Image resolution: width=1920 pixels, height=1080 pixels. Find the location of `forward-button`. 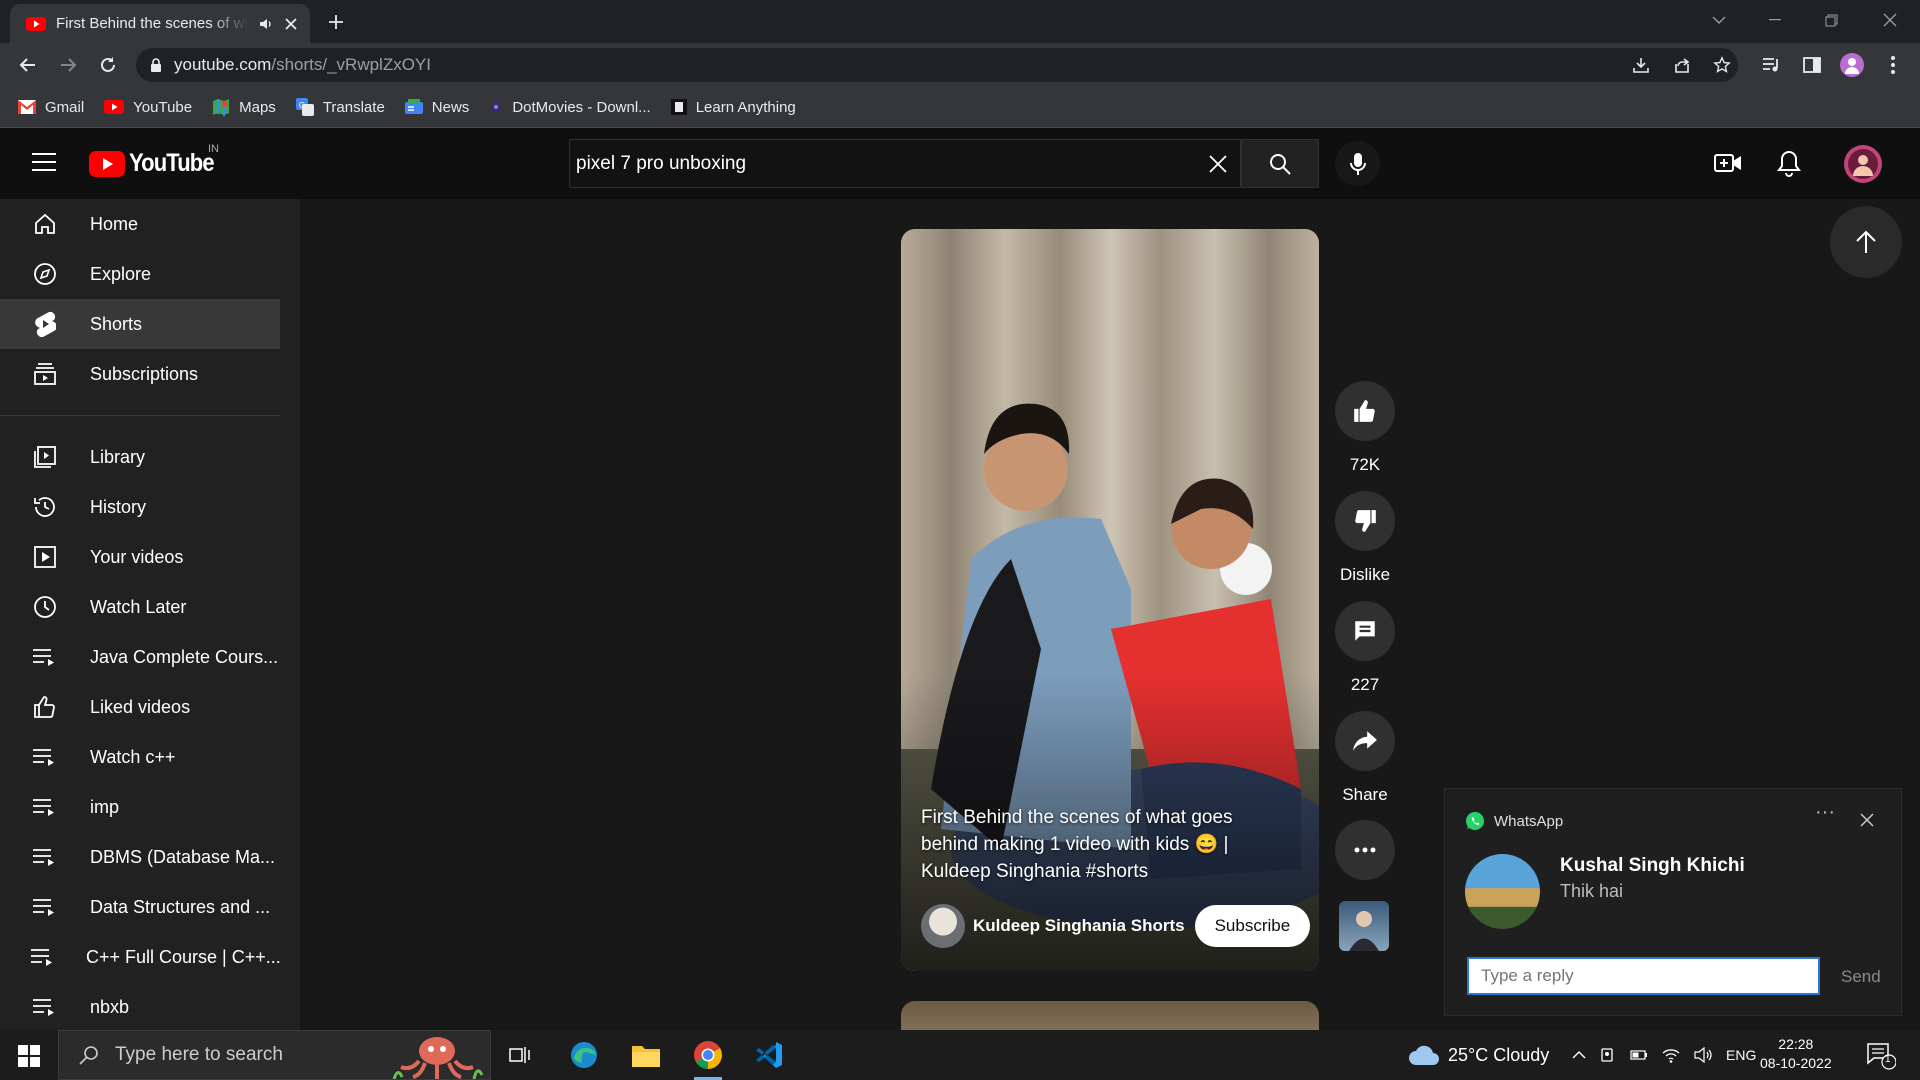

forward-button is located at coordinates (68, 65).